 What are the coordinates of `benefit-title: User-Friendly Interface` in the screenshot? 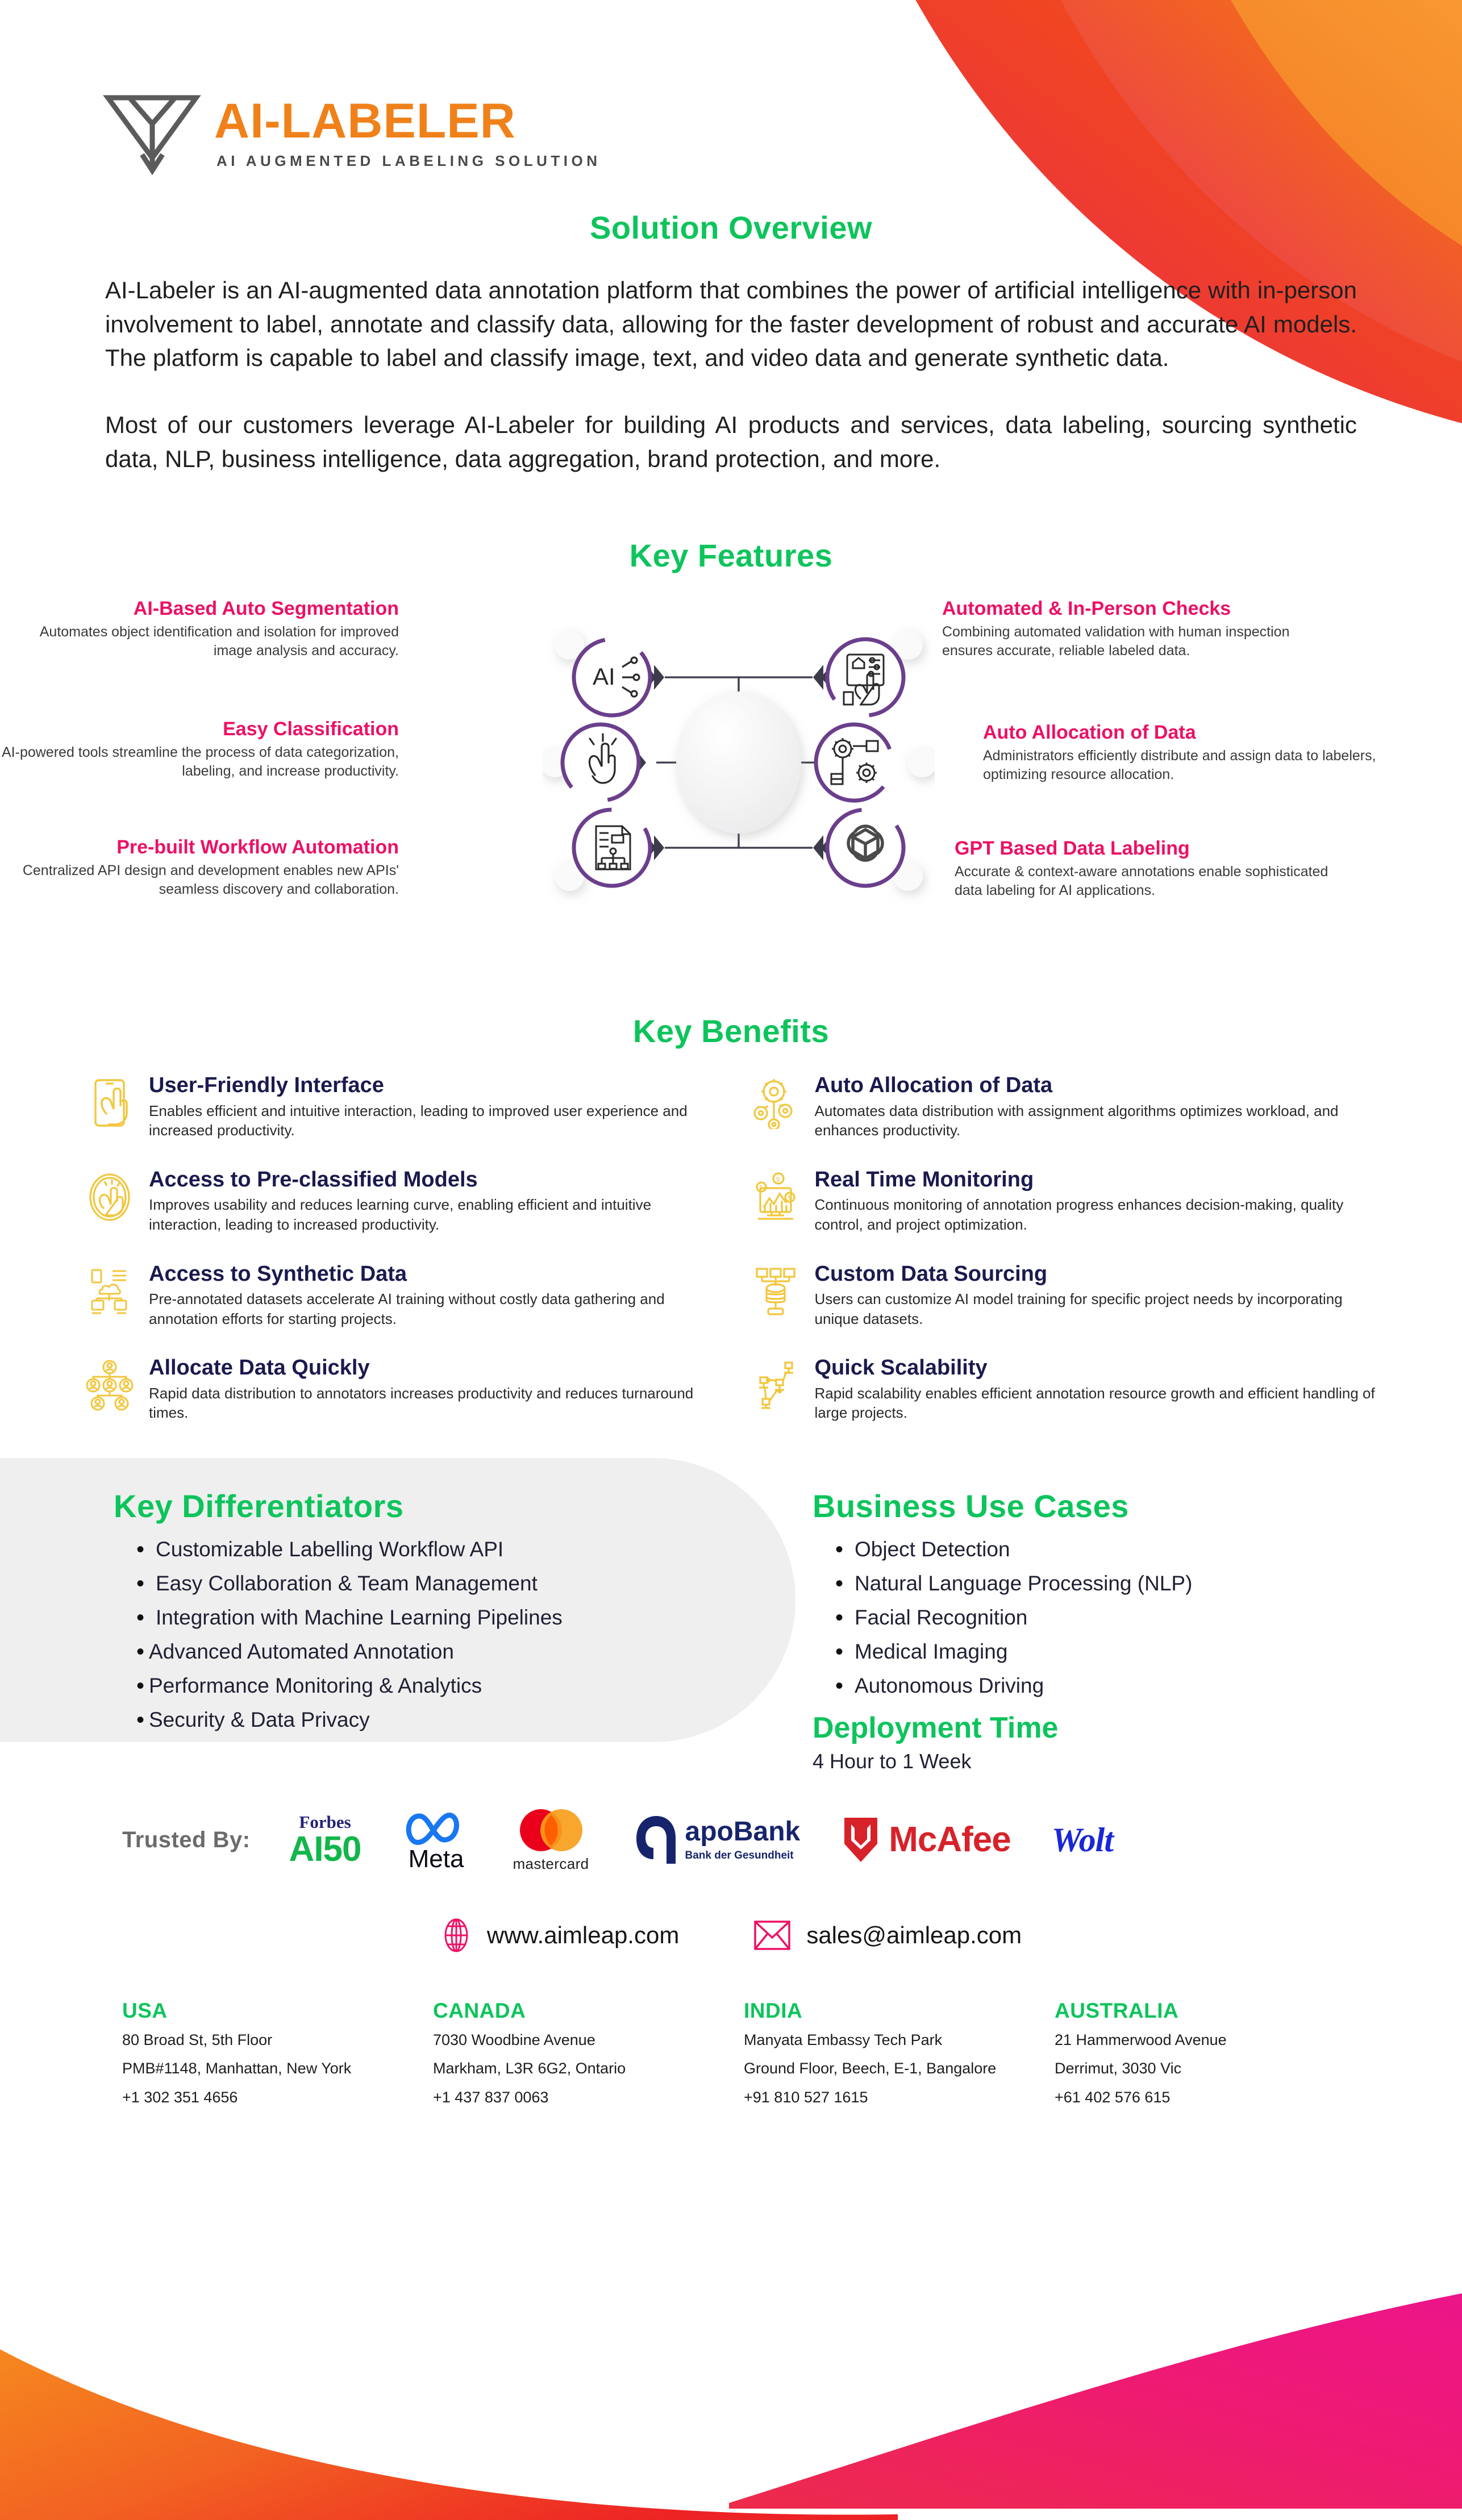 It's located at (266, 1085).